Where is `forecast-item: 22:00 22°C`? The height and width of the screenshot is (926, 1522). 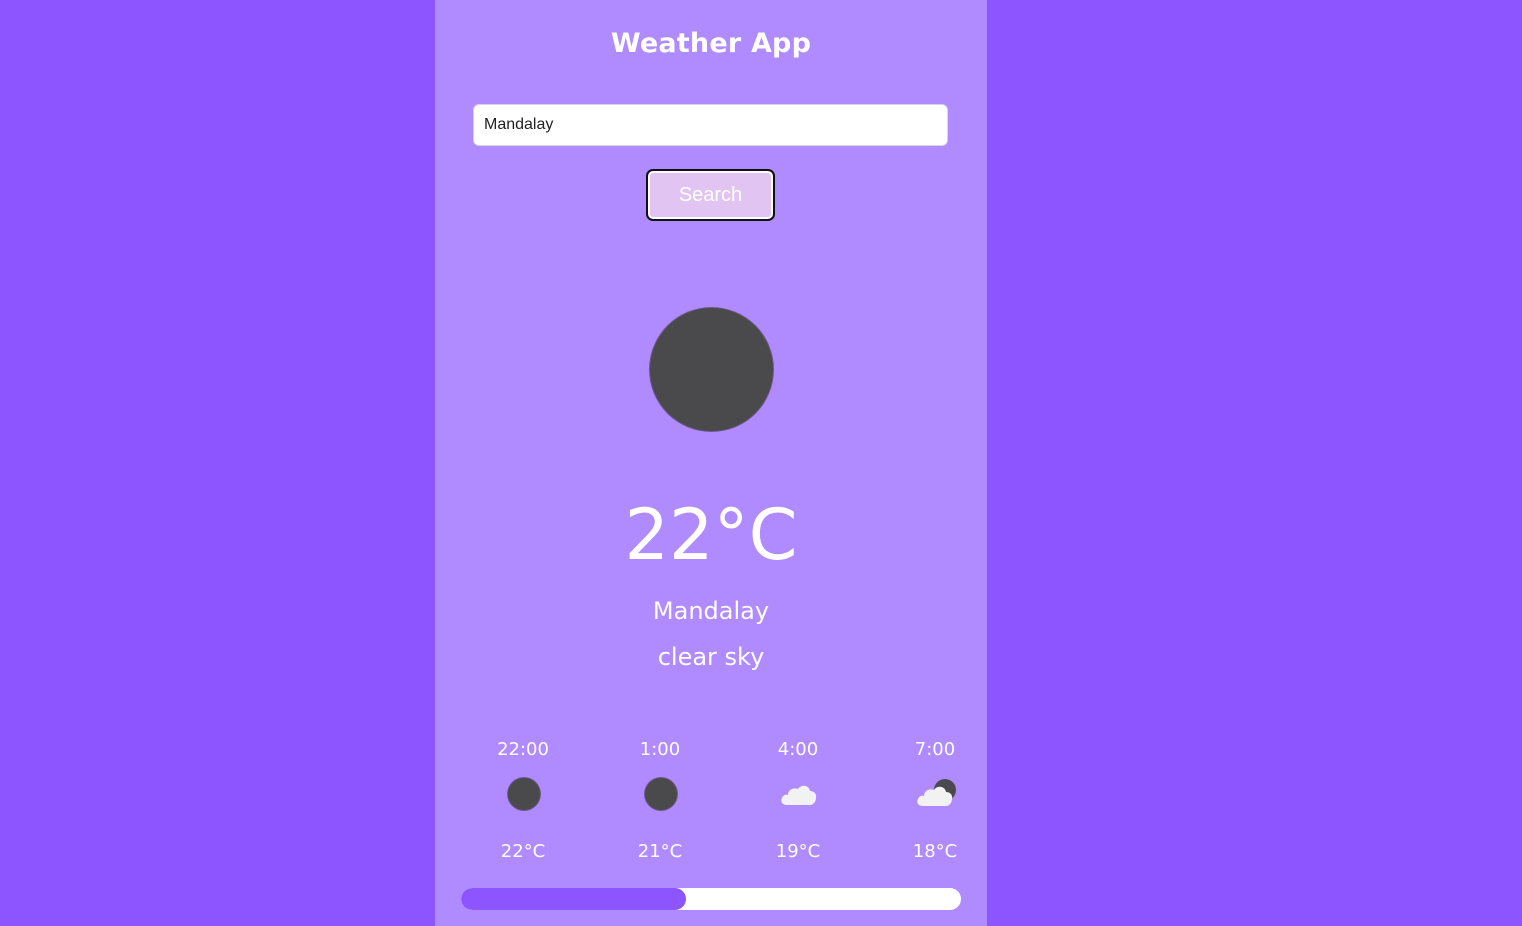
forecast-item: 22:00 22°C is located at coordinates (523, 802).